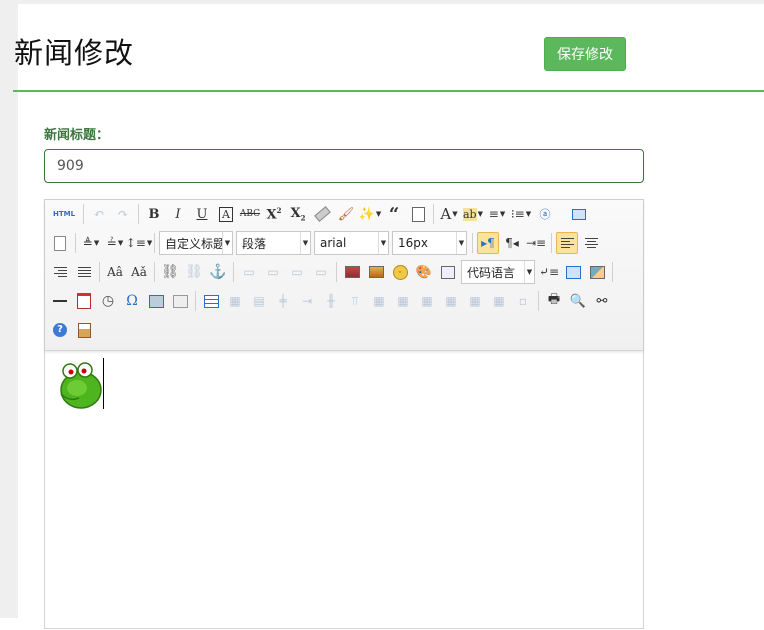  What do you see at coordinates (579, 214) in the screenshot?
I see `preview-button` at bounding box center [579, 214].